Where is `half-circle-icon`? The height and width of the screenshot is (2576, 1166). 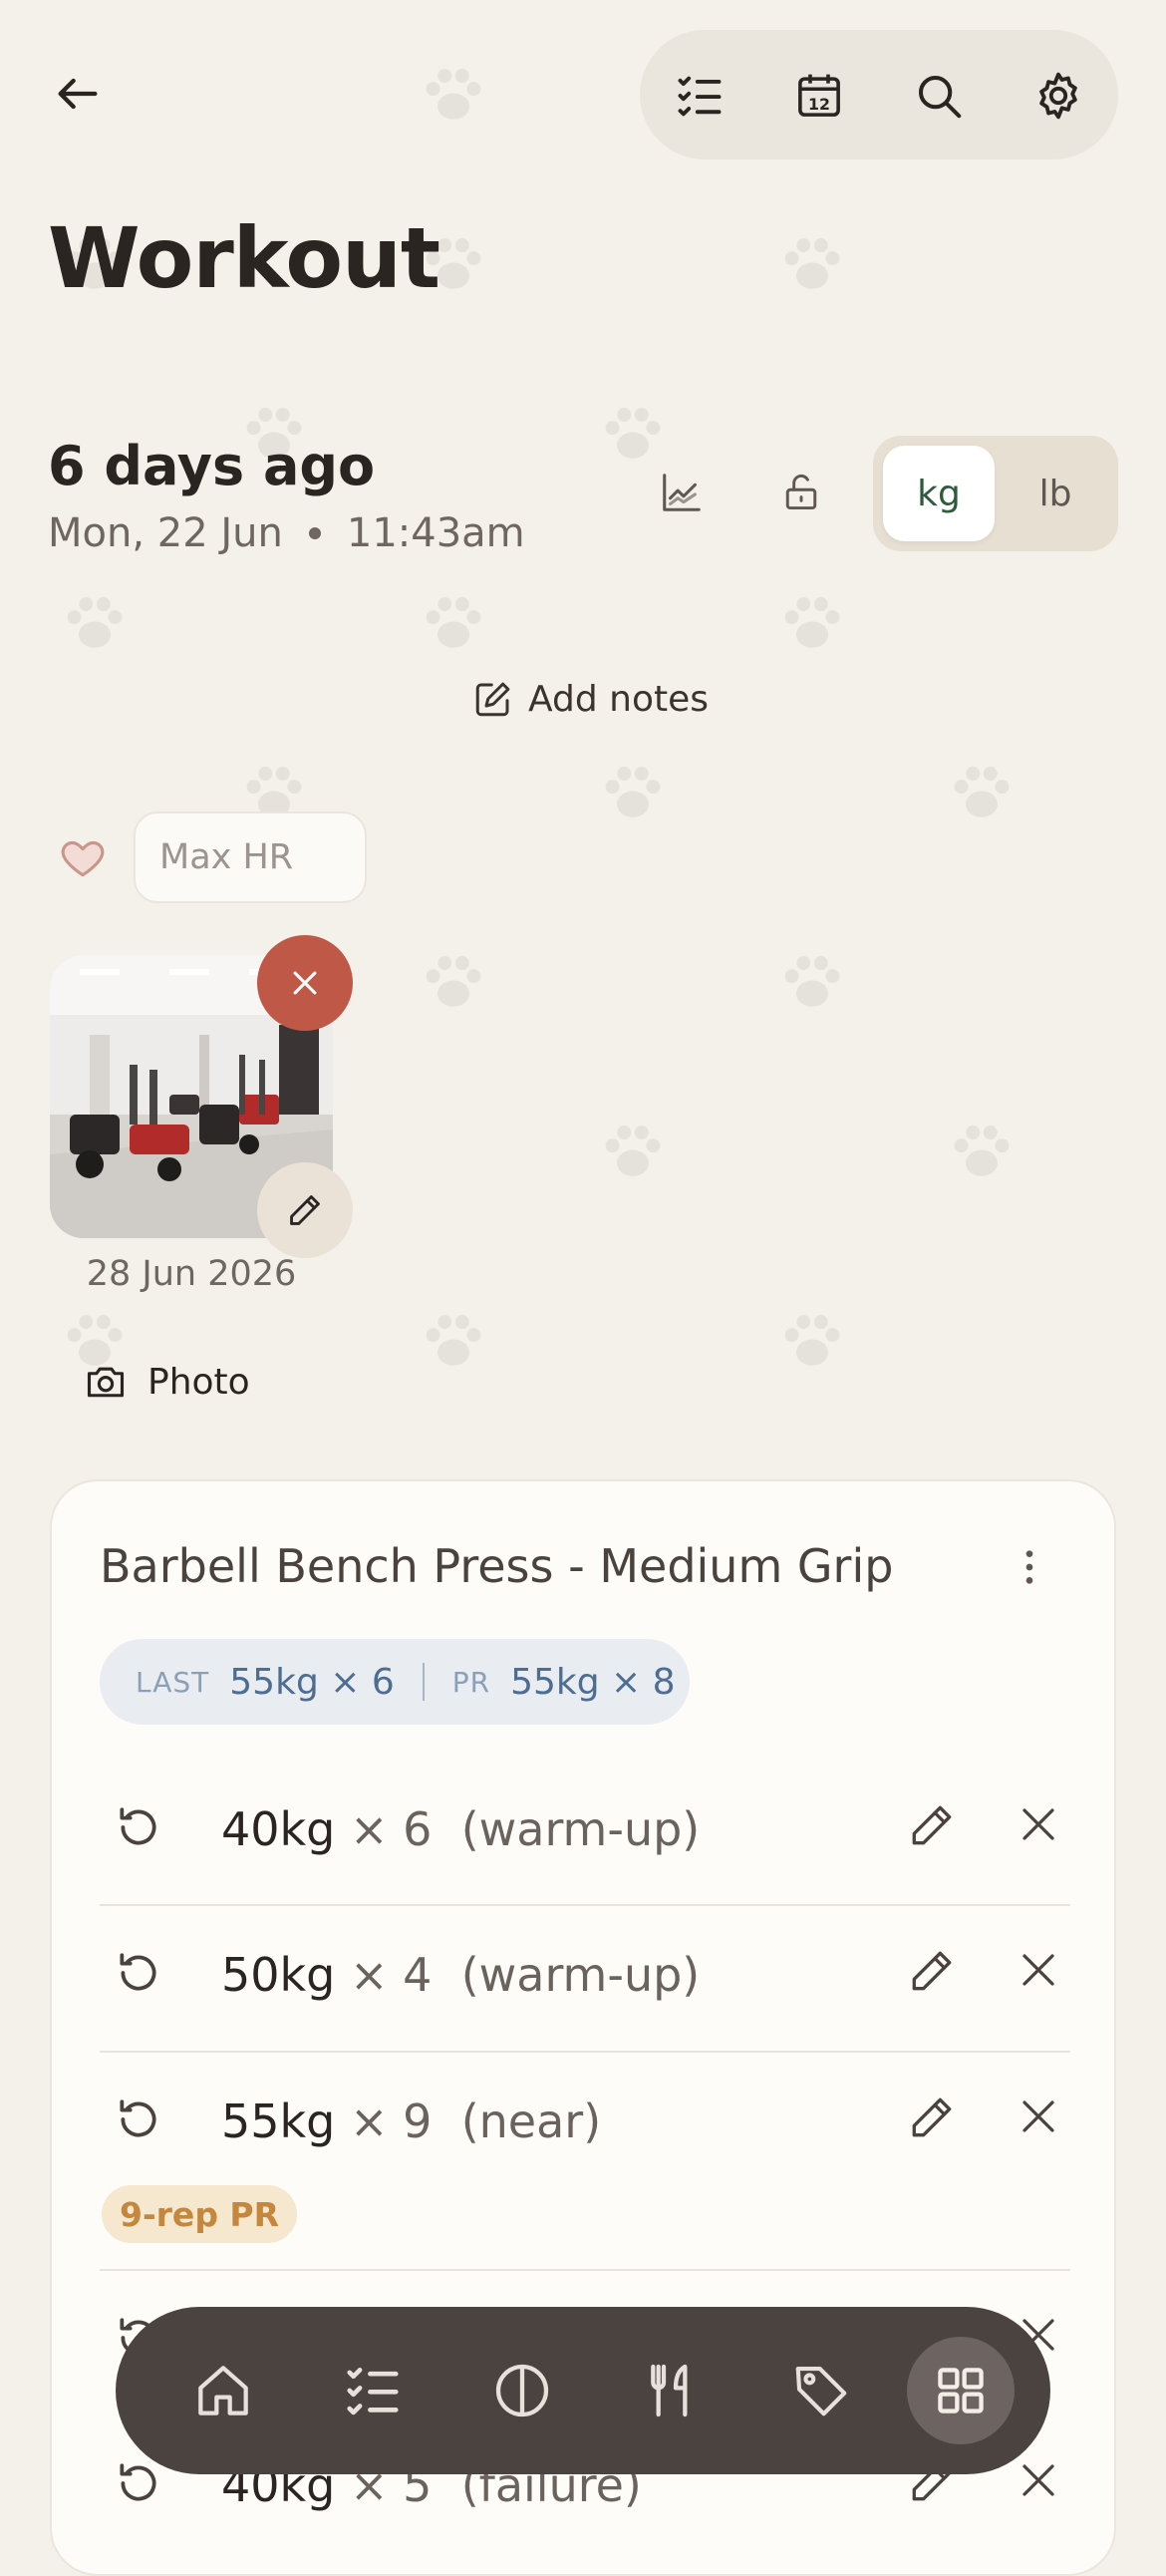
half-circle-icon is located at coordinates (522, 2390).